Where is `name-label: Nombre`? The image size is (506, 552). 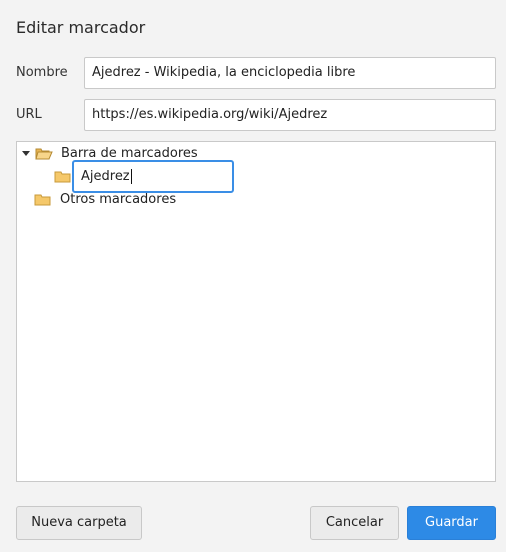 name-label: Nombre is located at coordinates (42, 72).